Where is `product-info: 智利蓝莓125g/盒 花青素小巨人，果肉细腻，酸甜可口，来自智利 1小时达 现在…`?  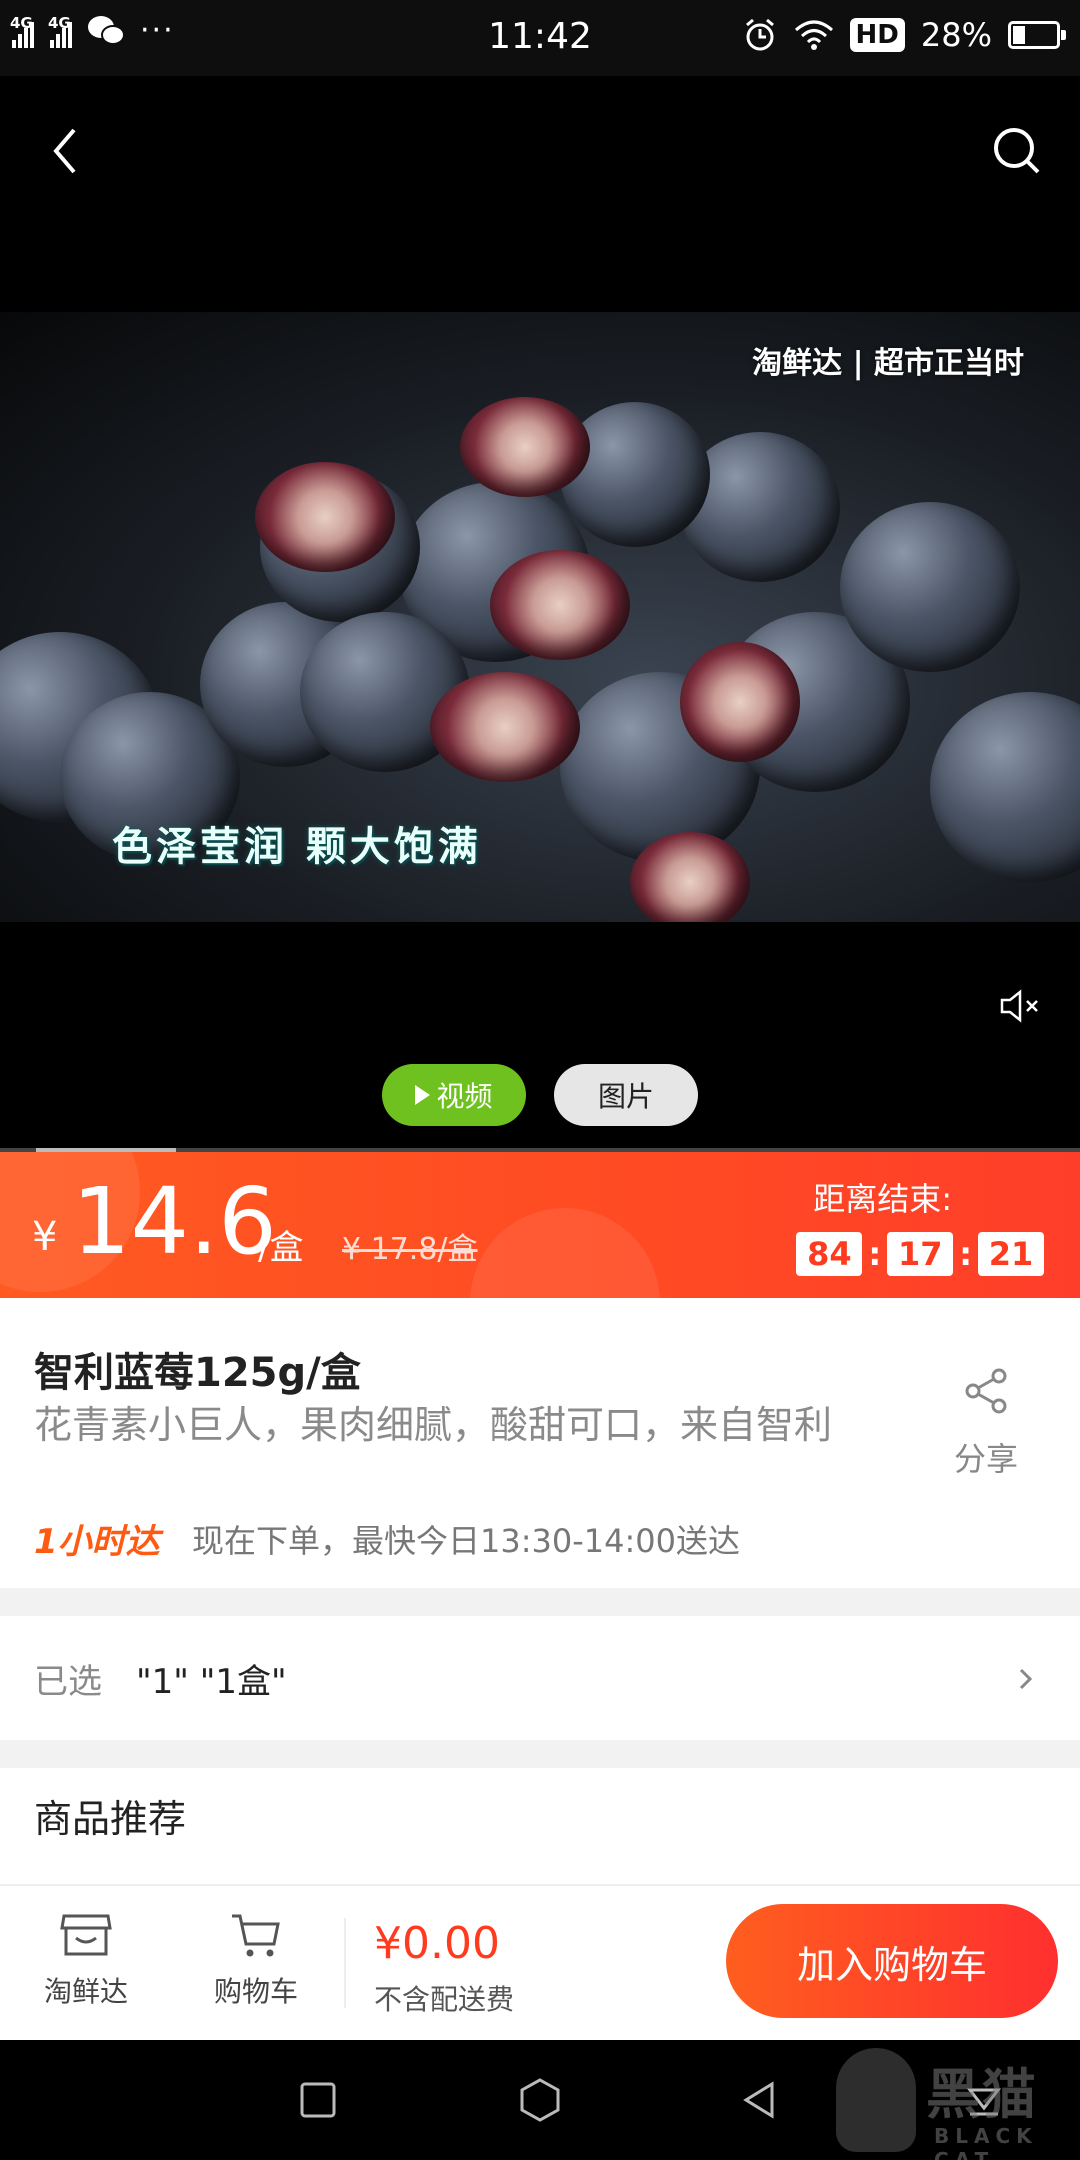
product-info: 智利蓝莓125g/盒 花青素小巨人，果肉细腻，酸甜可口，来自智利 1小时达 现在… is located at coordinates (540, 1443).